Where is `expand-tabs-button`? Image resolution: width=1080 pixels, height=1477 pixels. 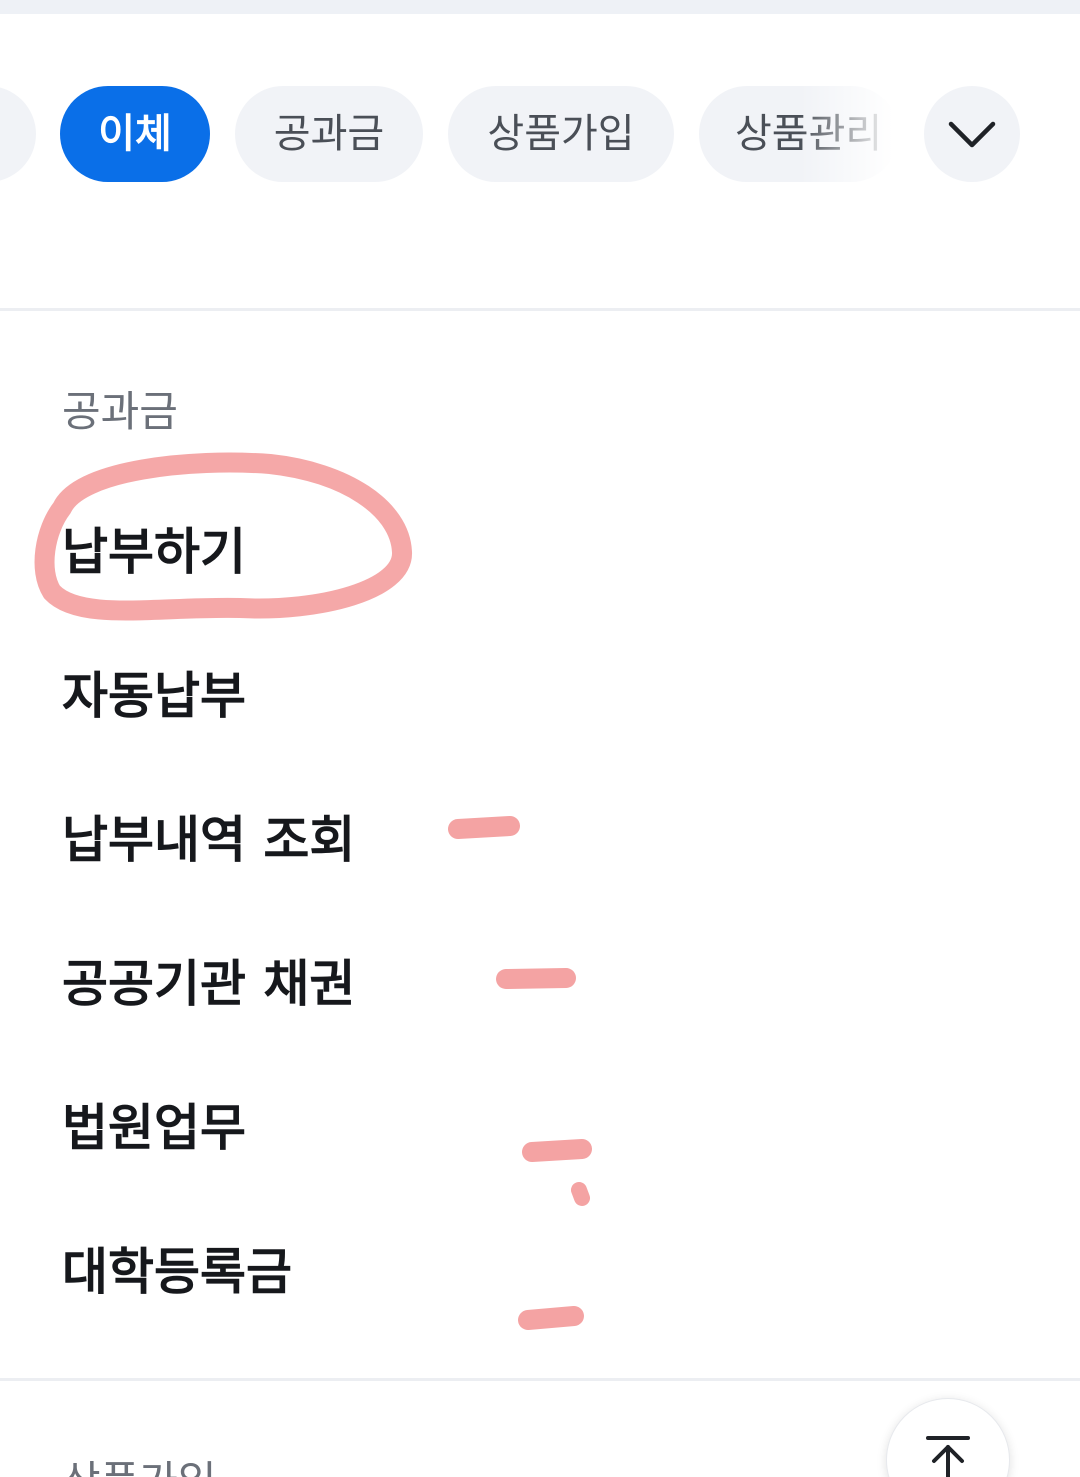
expand-tabs-button is located at coordinates (972, 134).